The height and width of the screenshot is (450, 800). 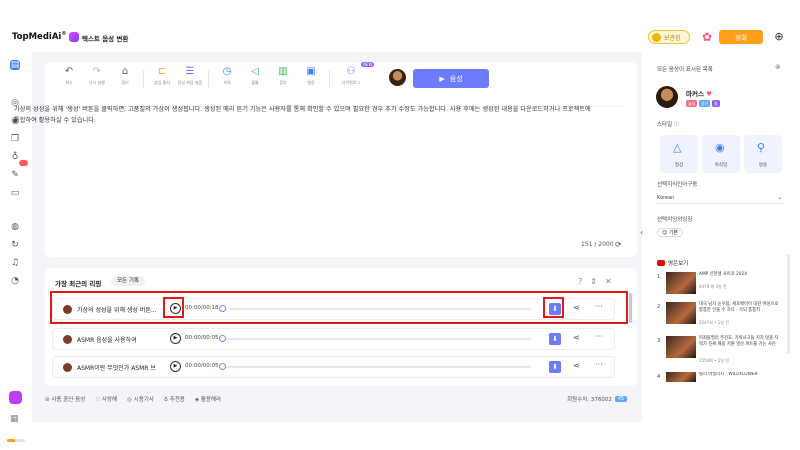 I want to click on style-option: ◉ 속삭임, so click(x=721, y=154).